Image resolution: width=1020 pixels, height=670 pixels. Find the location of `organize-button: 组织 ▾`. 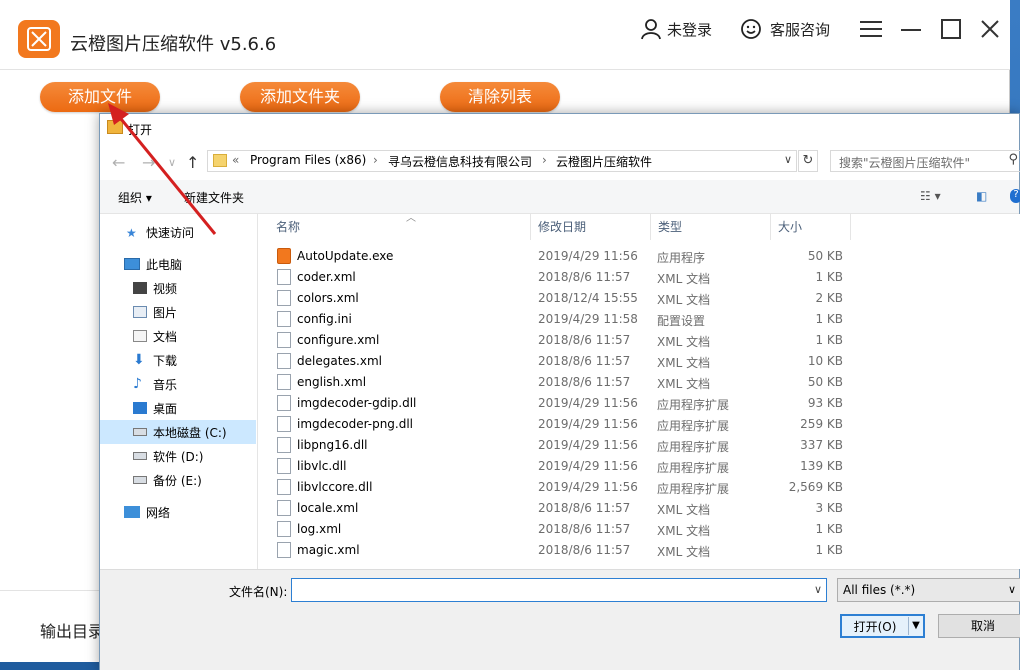

organize-button: 组织 ▾ is located at coordinates (135, 197).